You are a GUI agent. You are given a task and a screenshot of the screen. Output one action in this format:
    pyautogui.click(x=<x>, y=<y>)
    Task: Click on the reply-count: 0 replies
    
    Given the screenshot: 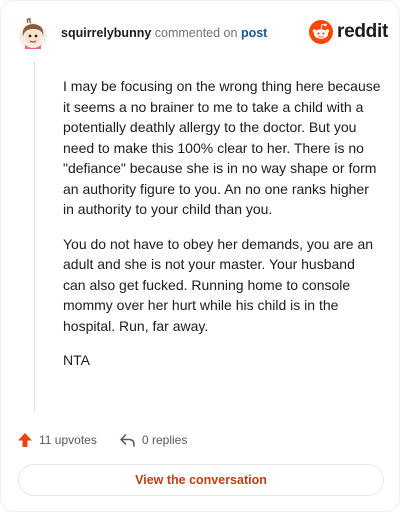 What is the action you would take?
    pyautogui.click(x=165, y=440)
    